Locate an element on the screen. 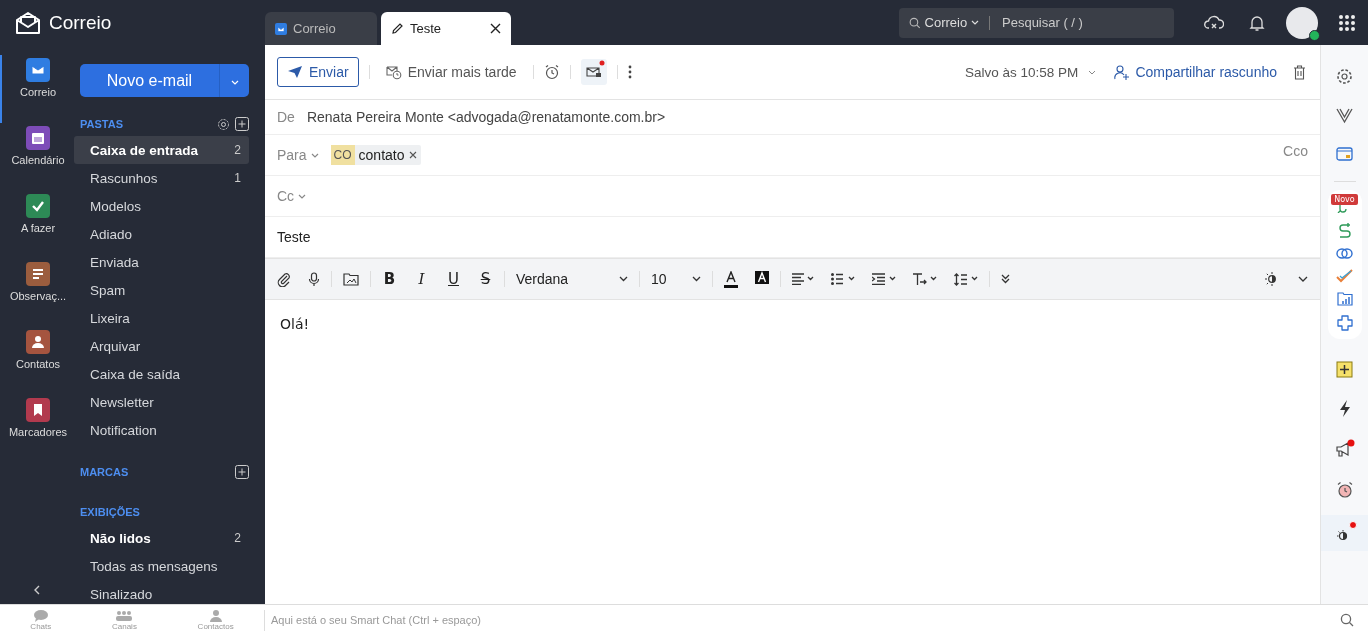 This screenshot has width=1368, height=635. group-icon is located at coordinates (124, 615).